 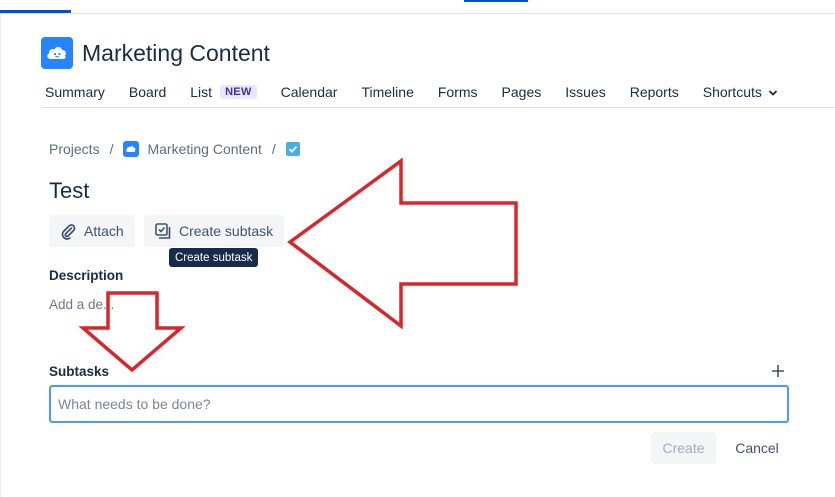 I want to click on attach-label: Attach, so click(x=104, y=231).